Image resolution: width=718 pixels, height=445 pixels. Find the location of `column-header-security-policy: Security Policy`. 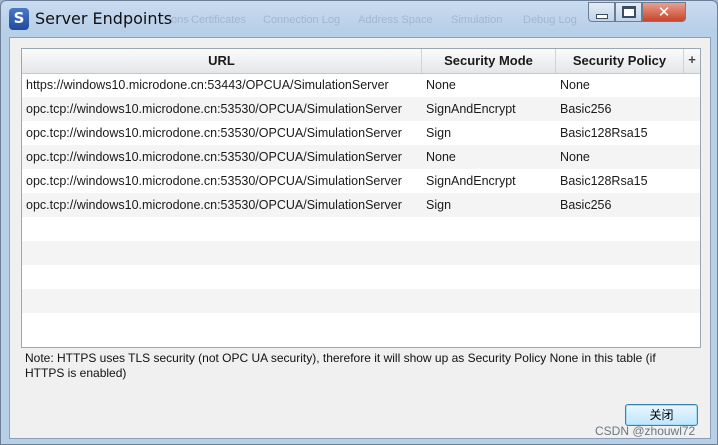

column-header-security-policy: Security Policy is located at coordinates (620, 61).